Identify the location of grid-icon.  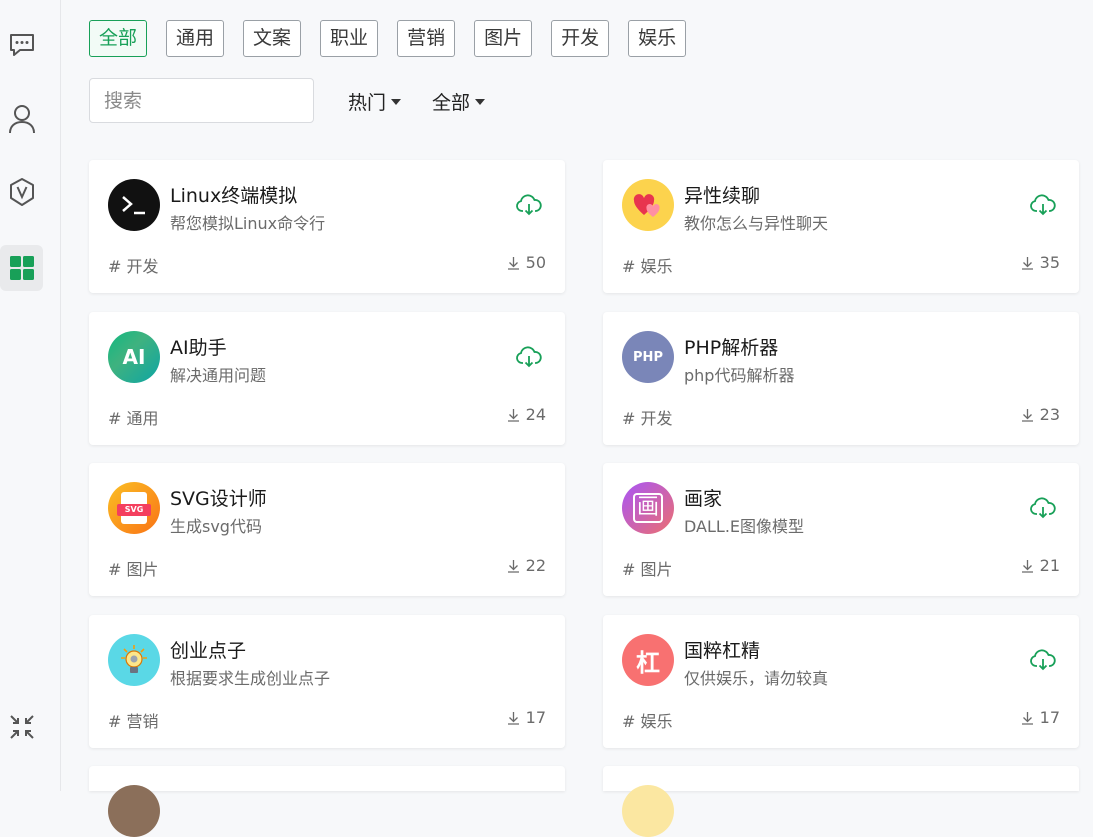
(21, 268).